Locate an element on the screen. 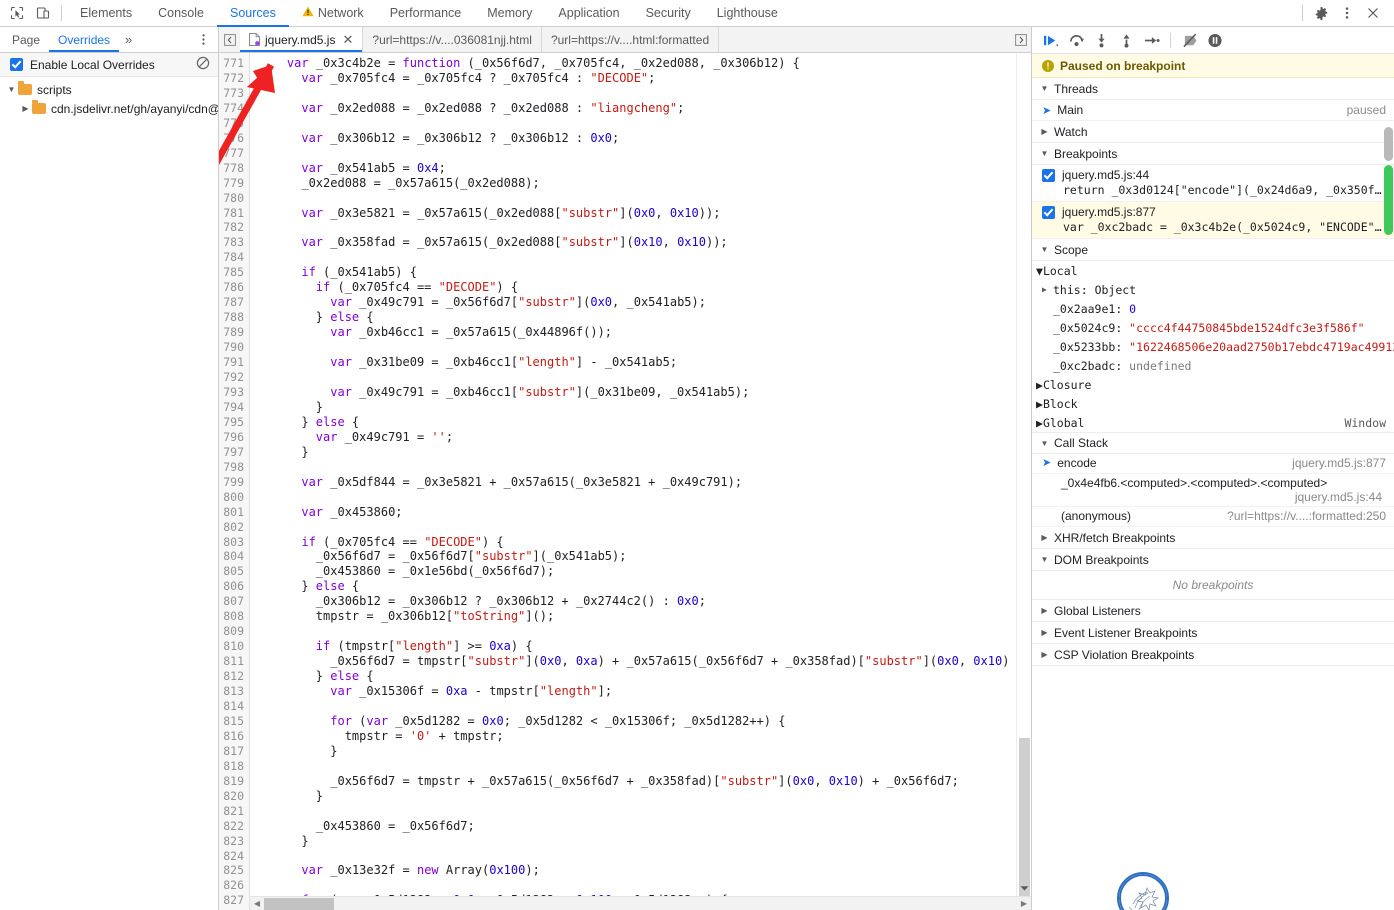 The image size is (1394, 910). section-event-listener-breakpoints: ▶ Event Listener Breakpoints is located at coordinates (1213, 633).